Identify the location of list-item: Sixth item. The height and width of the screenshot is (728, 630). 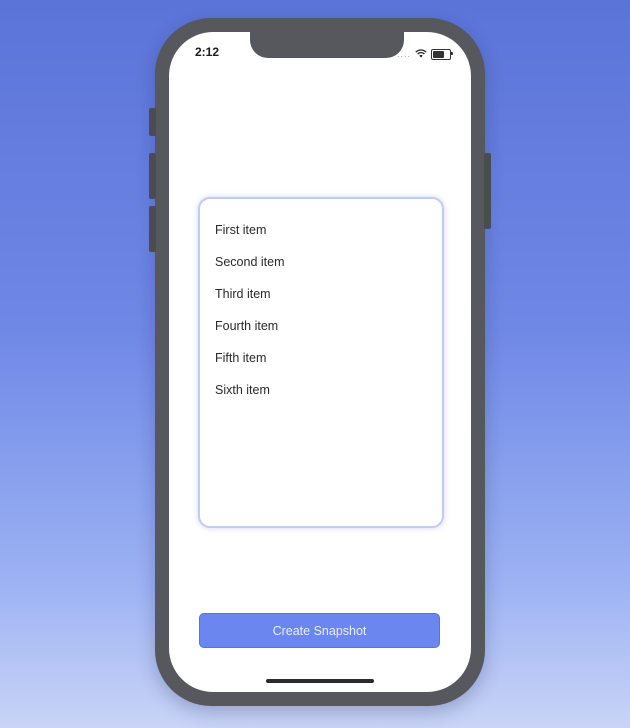
(242, 390).